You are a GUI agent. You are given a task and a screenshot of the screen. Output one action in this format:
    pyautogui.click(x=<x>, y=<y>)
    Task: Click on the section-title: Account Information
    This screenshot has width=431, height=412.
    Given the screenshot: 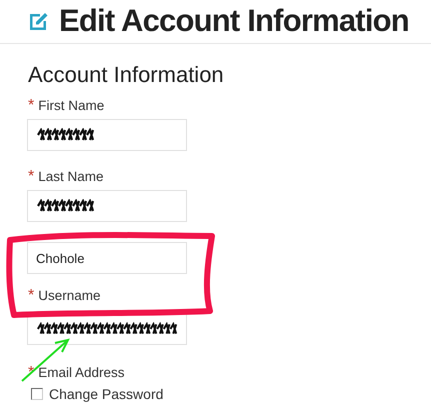 What is the action you would take?
    pyautogui.click(x=126, y=75)
    